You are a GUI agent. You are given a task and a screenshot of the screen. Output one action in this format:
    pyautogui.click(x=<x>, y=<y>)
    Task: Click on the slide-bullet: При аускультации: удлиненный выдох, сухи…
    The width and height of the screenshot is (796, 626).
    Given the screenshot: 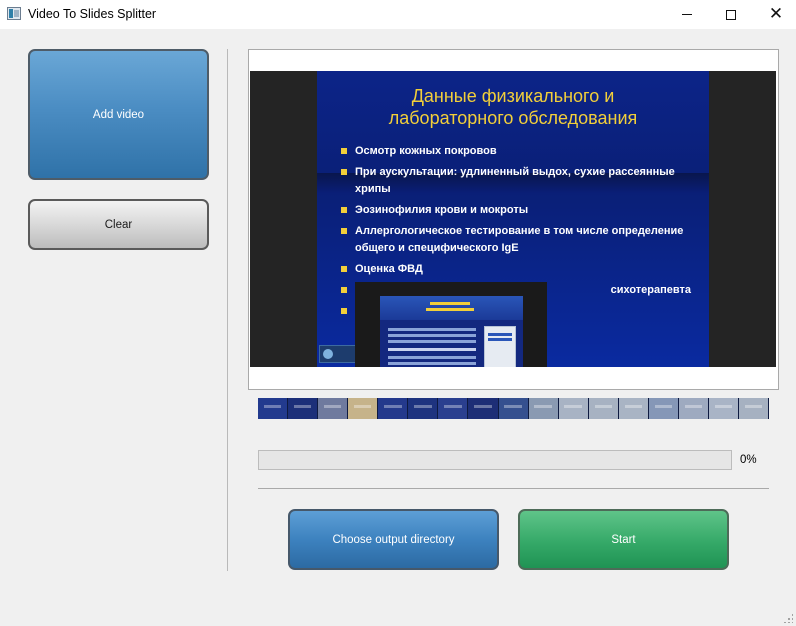 What is the action you would take?
    pyautogui.click(x=516, y=181)
    